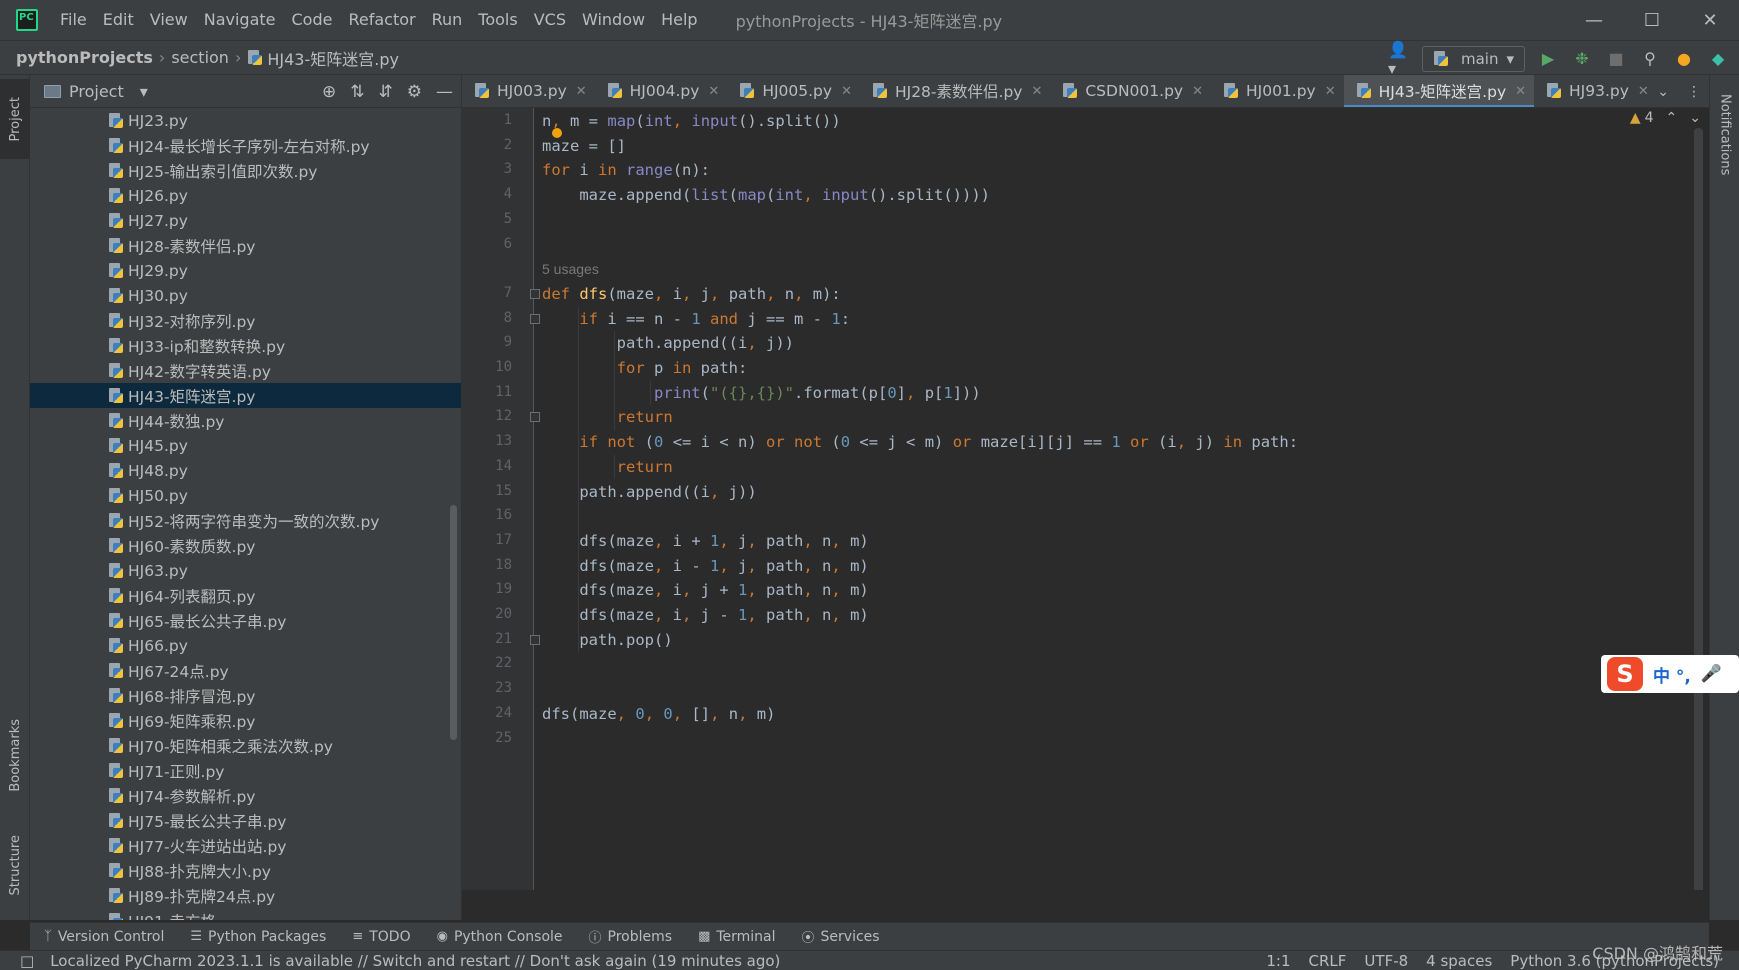 The image size is (1739, 970). I want to click on project-tree-item: HJ89-扑克牌24点.py, so click(245, 895).